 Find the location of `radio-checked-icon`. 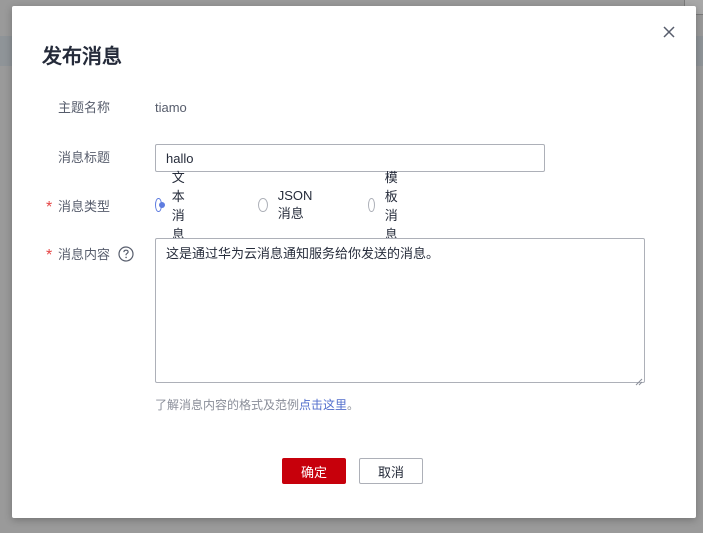

radio-checked-icon is located at coordinates (160, 205).